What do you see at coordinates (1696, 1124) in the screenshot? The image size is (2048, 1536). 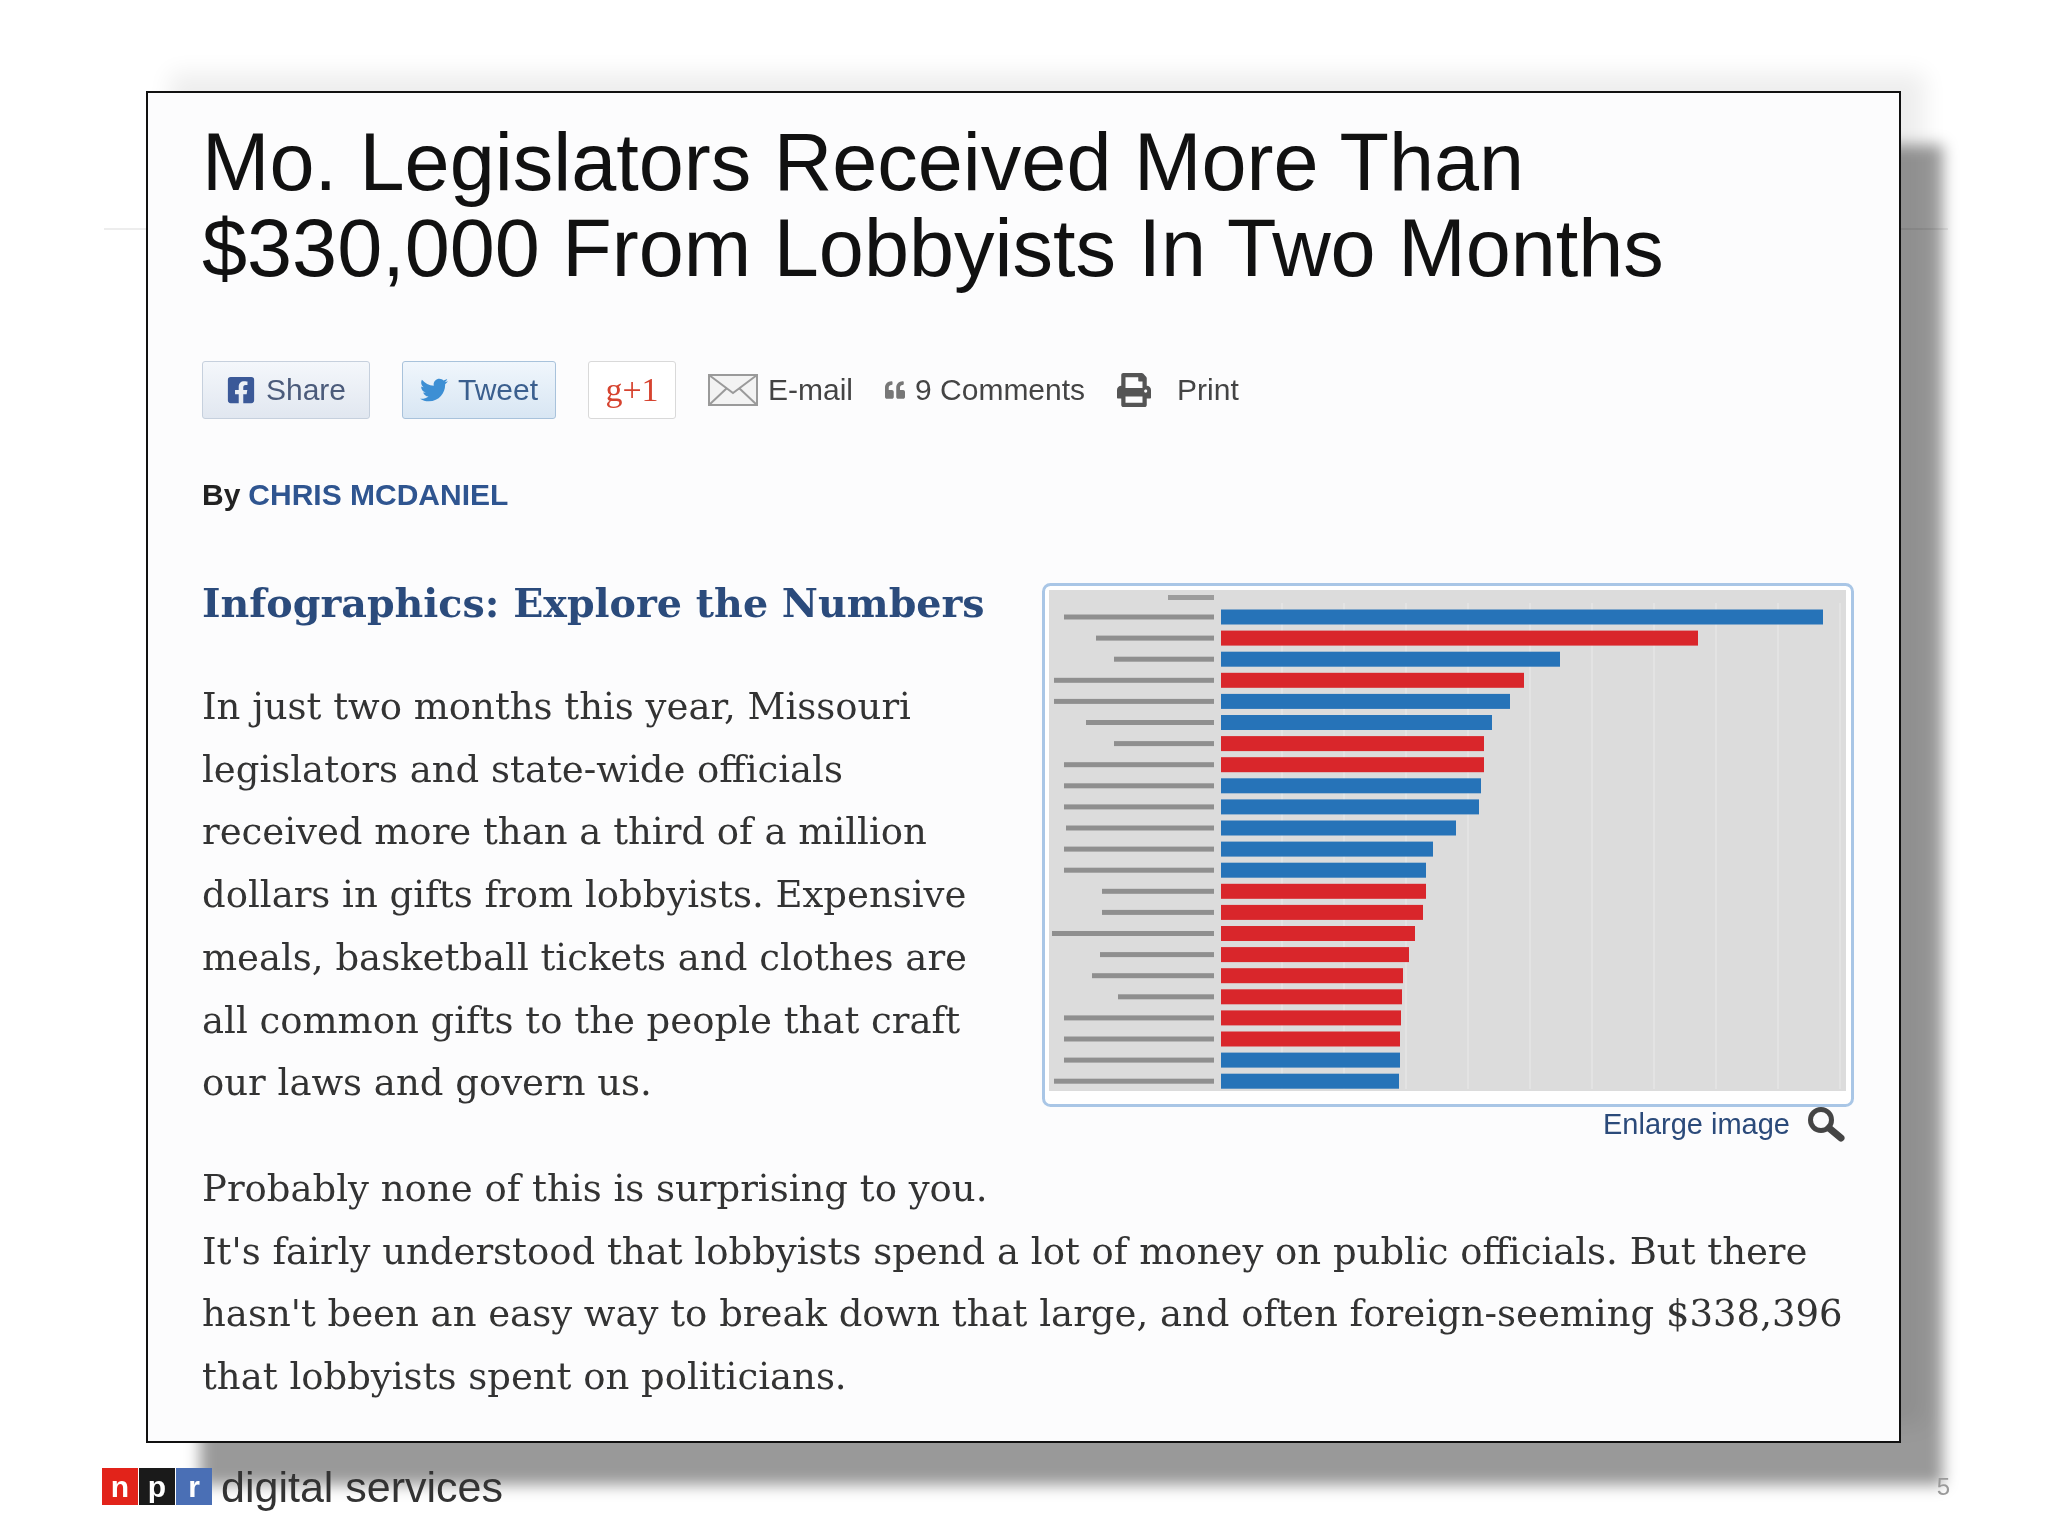 I see `enlarge-image-link: Enlarge image` at bounding box center [1696, 1124].